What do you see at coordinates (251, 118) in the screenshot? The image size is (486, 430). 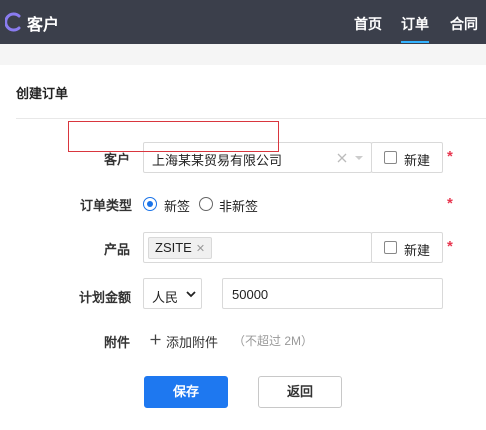 I see `title-divider` at bounding box center [251, 118].